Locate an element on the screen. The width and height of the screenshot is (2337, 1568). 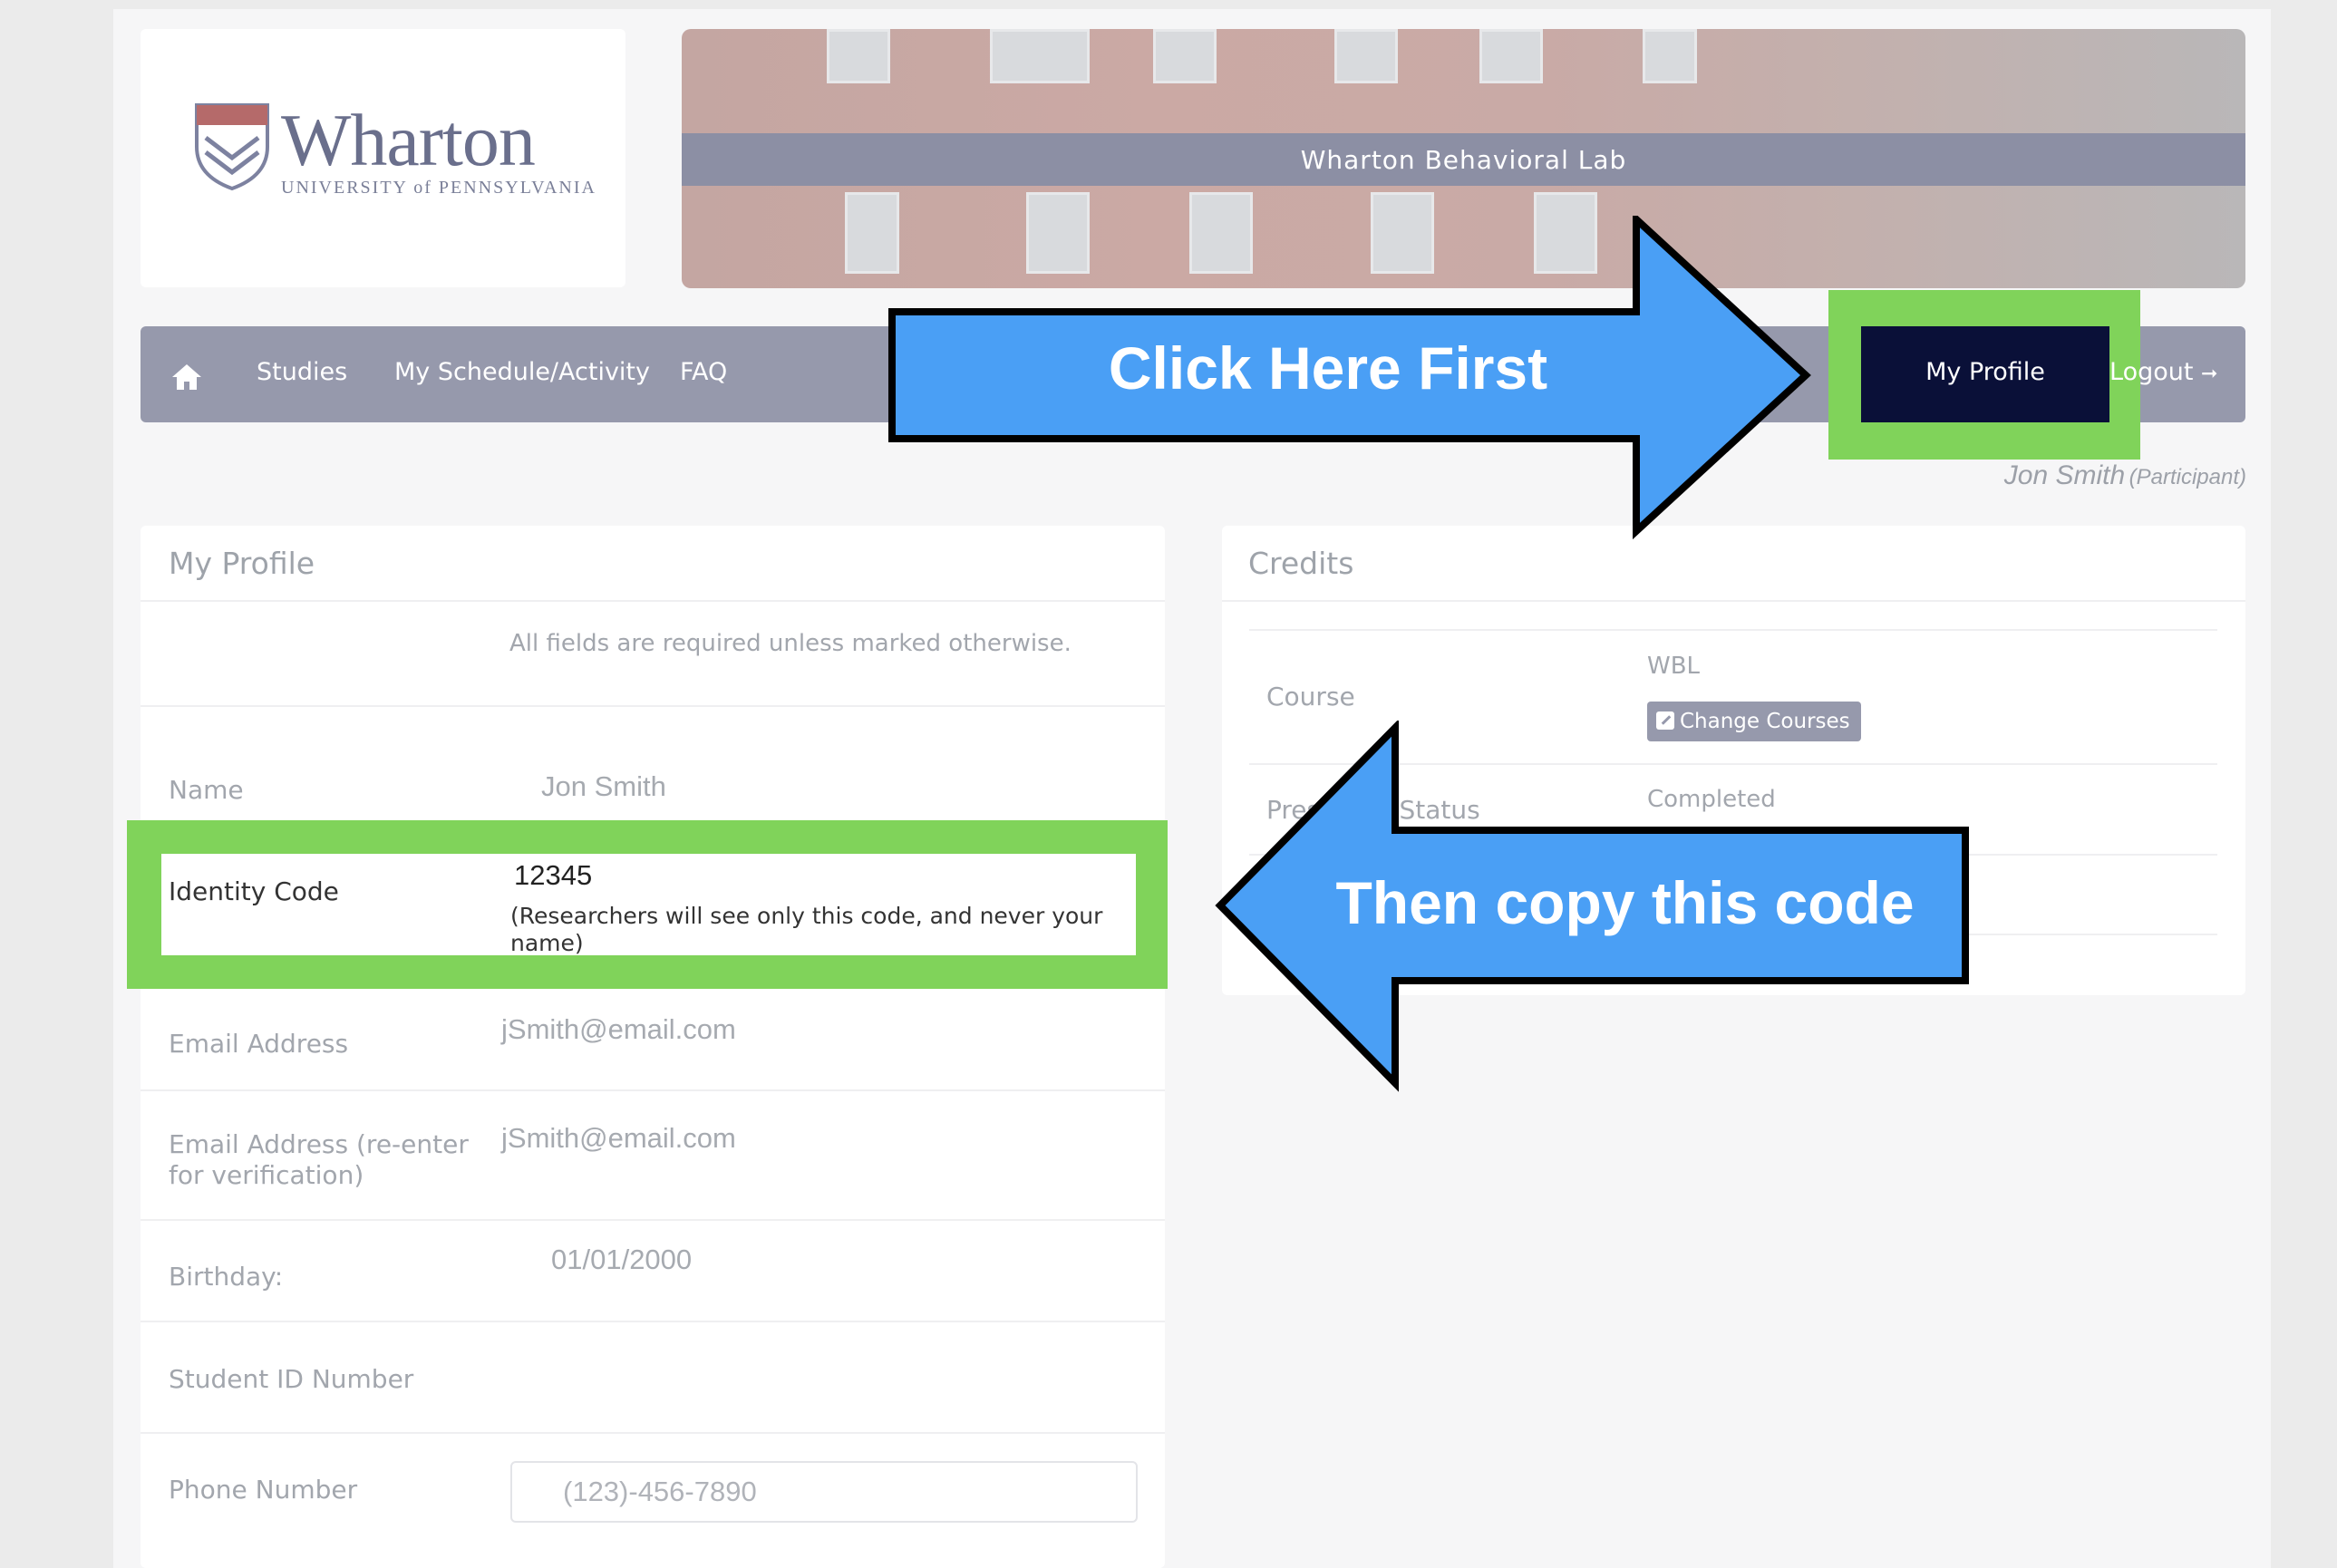
identity-code-note-cont: name) is located at coordinates (547, 943).